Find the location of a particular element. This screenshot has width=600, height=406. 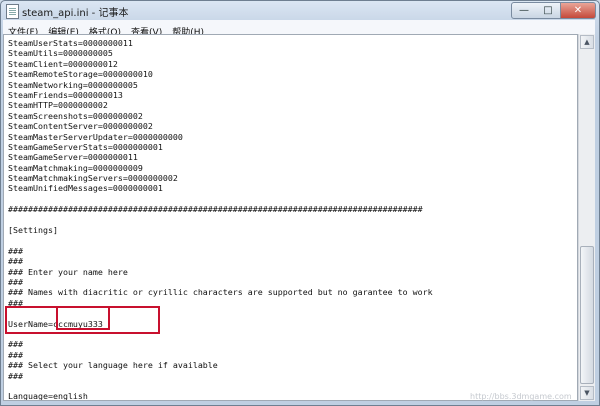

editor-line: SteamGameServer=0000000011 is located at coordinates (73, 157).